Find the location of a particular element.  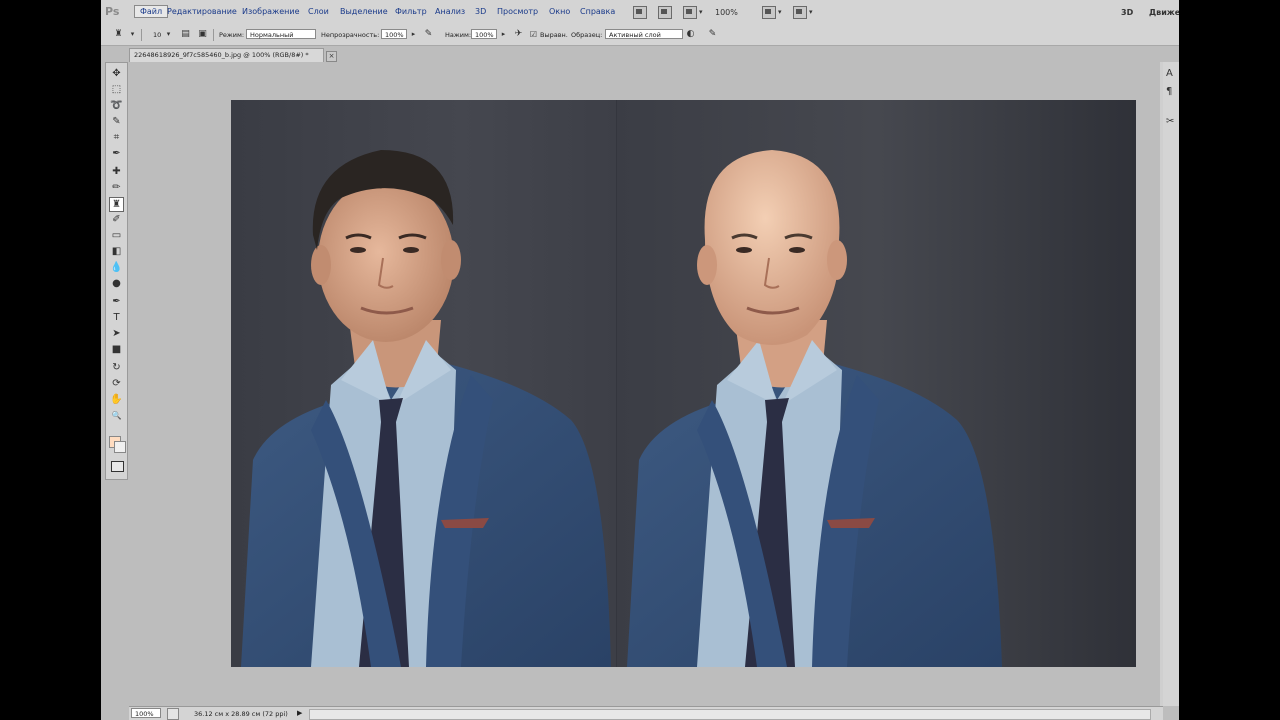

menu-file: Файл is located at coordinates (151, 11).